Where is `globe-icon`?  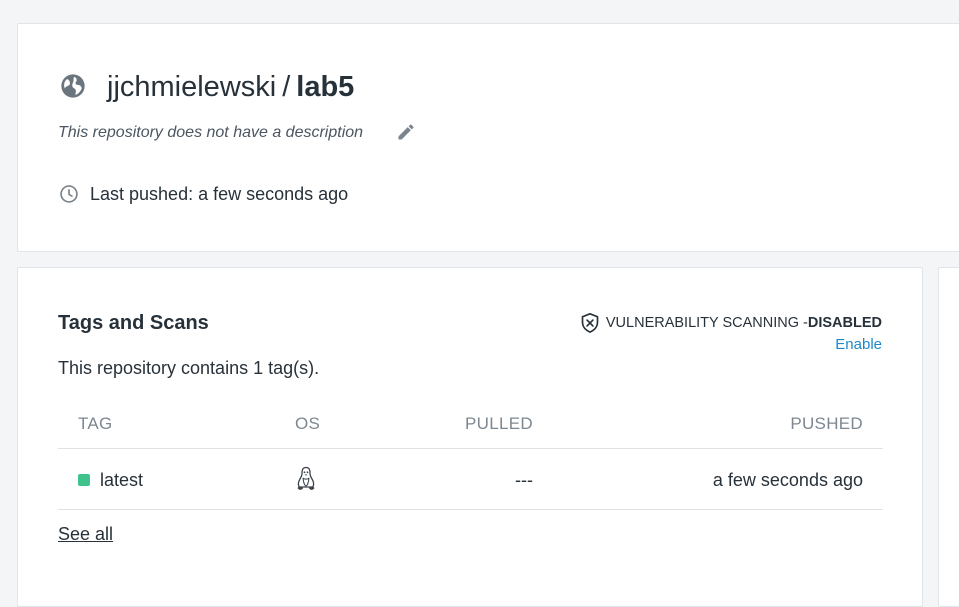
globe-icon is located at coordinates (73, 86).